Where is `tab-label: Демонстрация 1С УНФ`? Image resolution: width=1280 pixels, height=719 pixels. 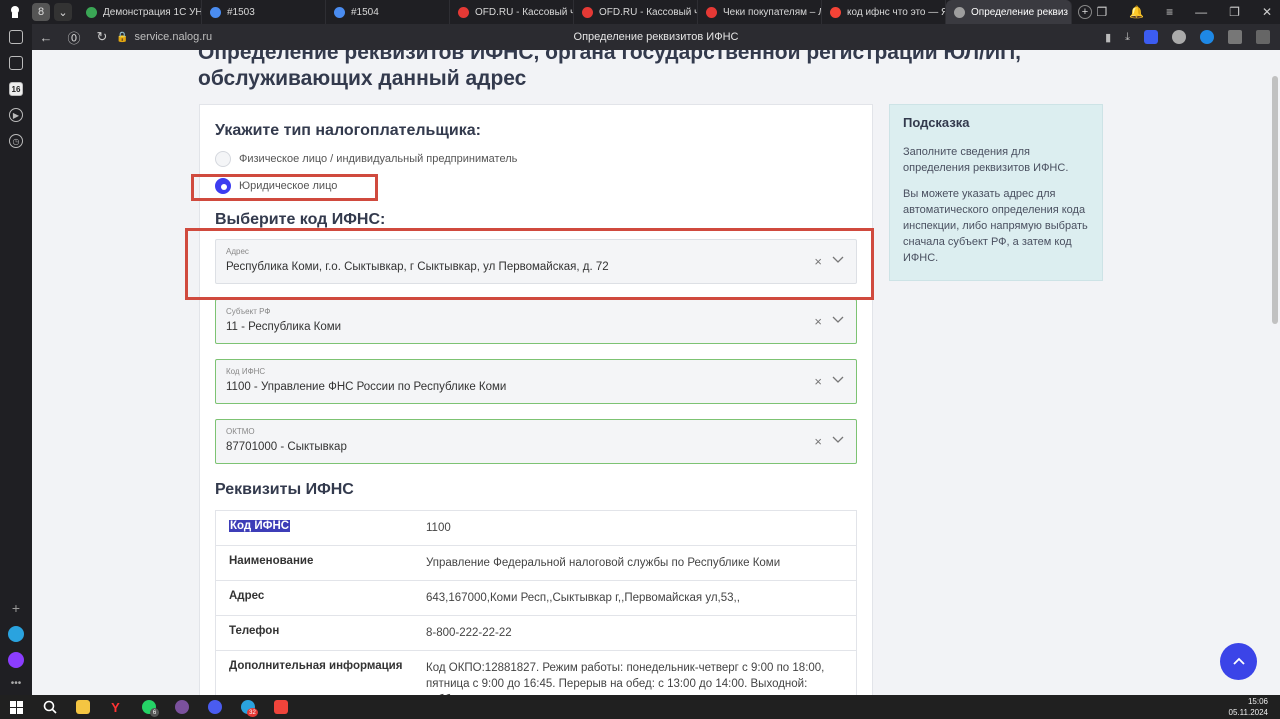
tab-label: Демонстрация 1С УНФ is located at coordinates (152, 12).